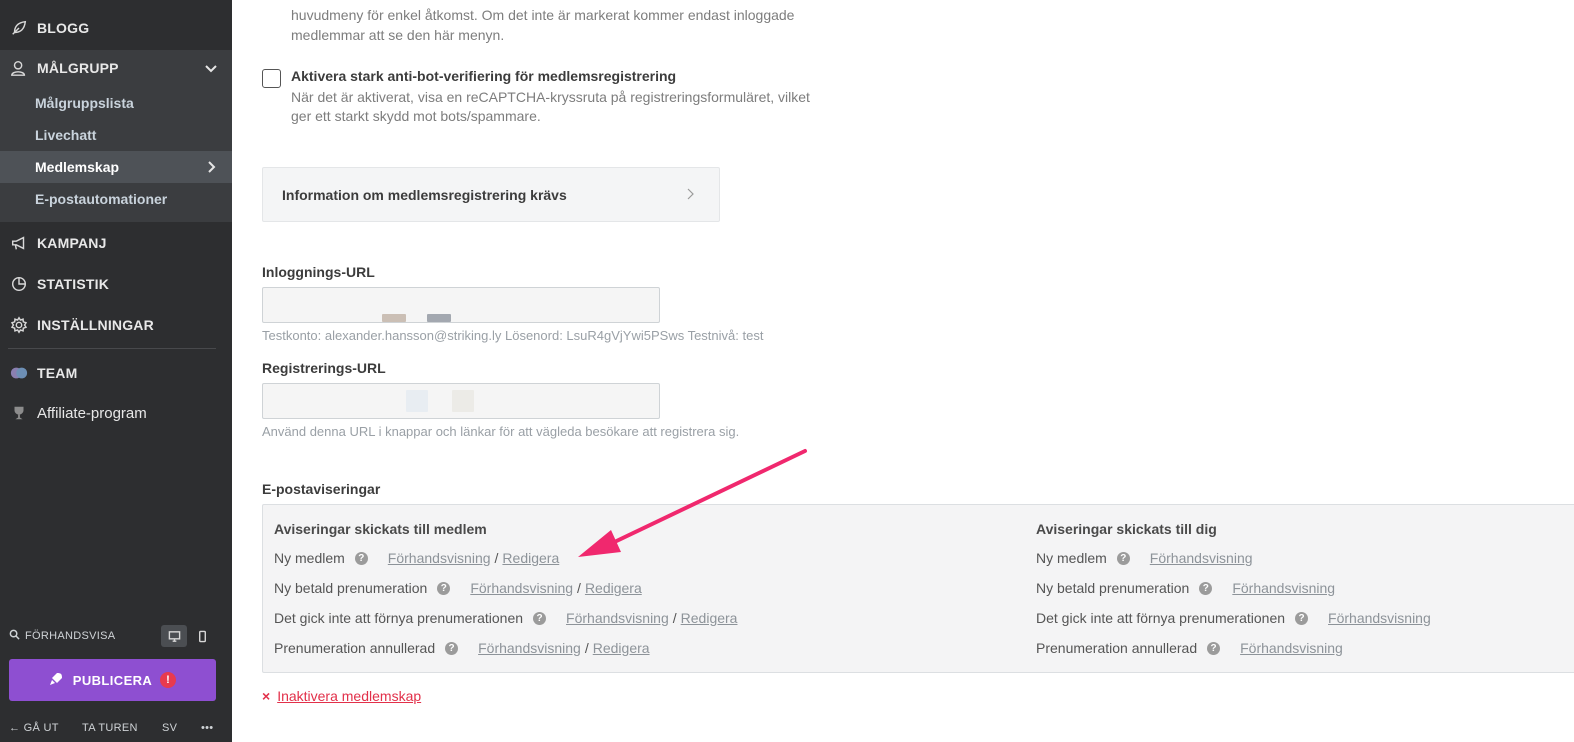 The width and height of the screenshot is (1574, 742). I want to click on notification-row: Ny medlem ? Förhandsvisning / Redigera, so click(416, 558).